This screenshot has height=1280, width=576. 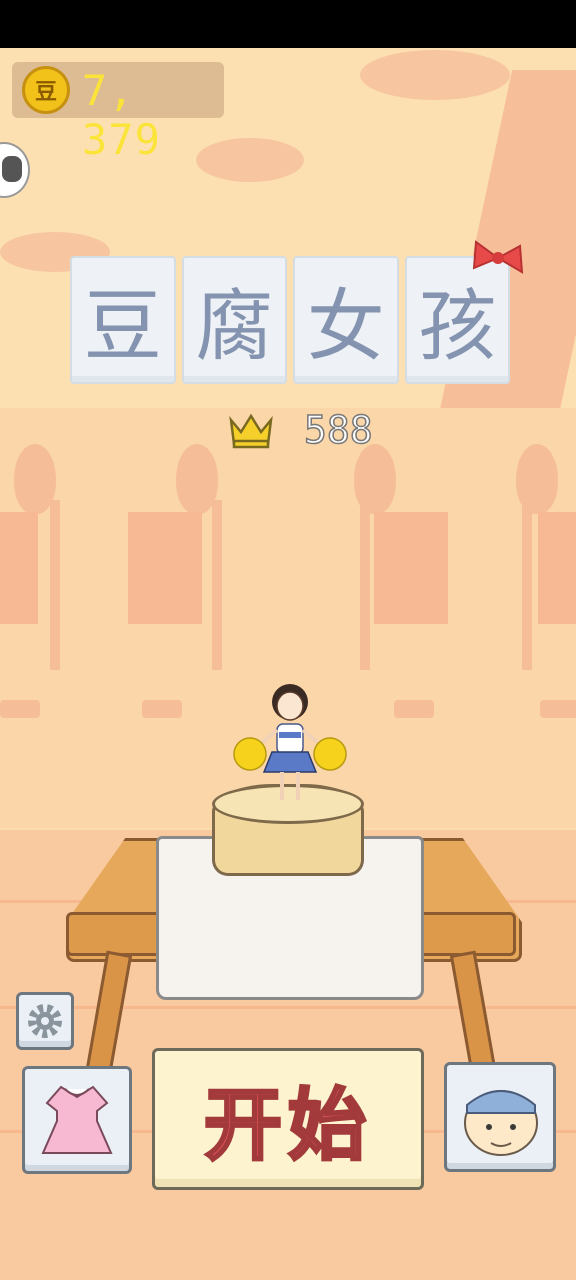 What do you see at coordinates (290, 742) in the screenshot?
I see `tofu-girl-character` at bounding box center [290, 742].